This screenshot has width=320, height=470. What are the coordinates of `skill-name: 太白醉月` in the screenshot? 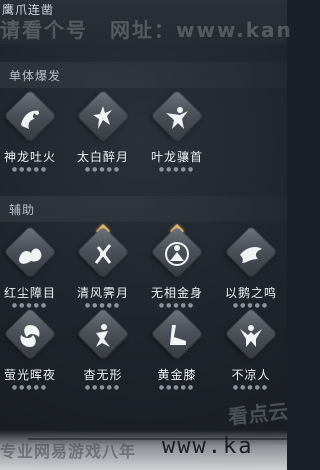 It's located at (102, 157).